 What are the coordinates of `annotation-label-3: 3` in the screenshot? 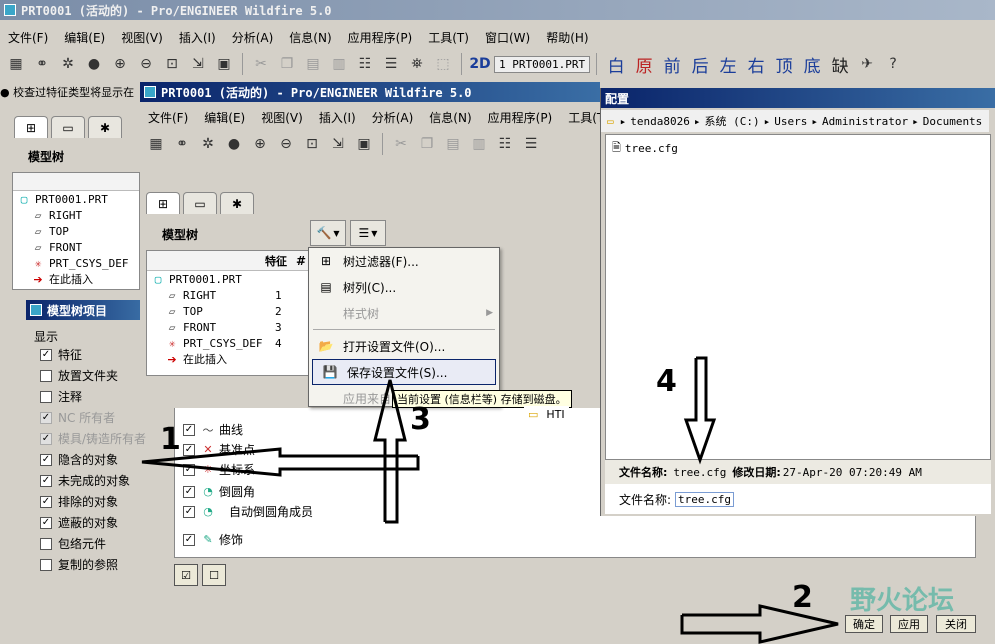 It's located at (420, 419).